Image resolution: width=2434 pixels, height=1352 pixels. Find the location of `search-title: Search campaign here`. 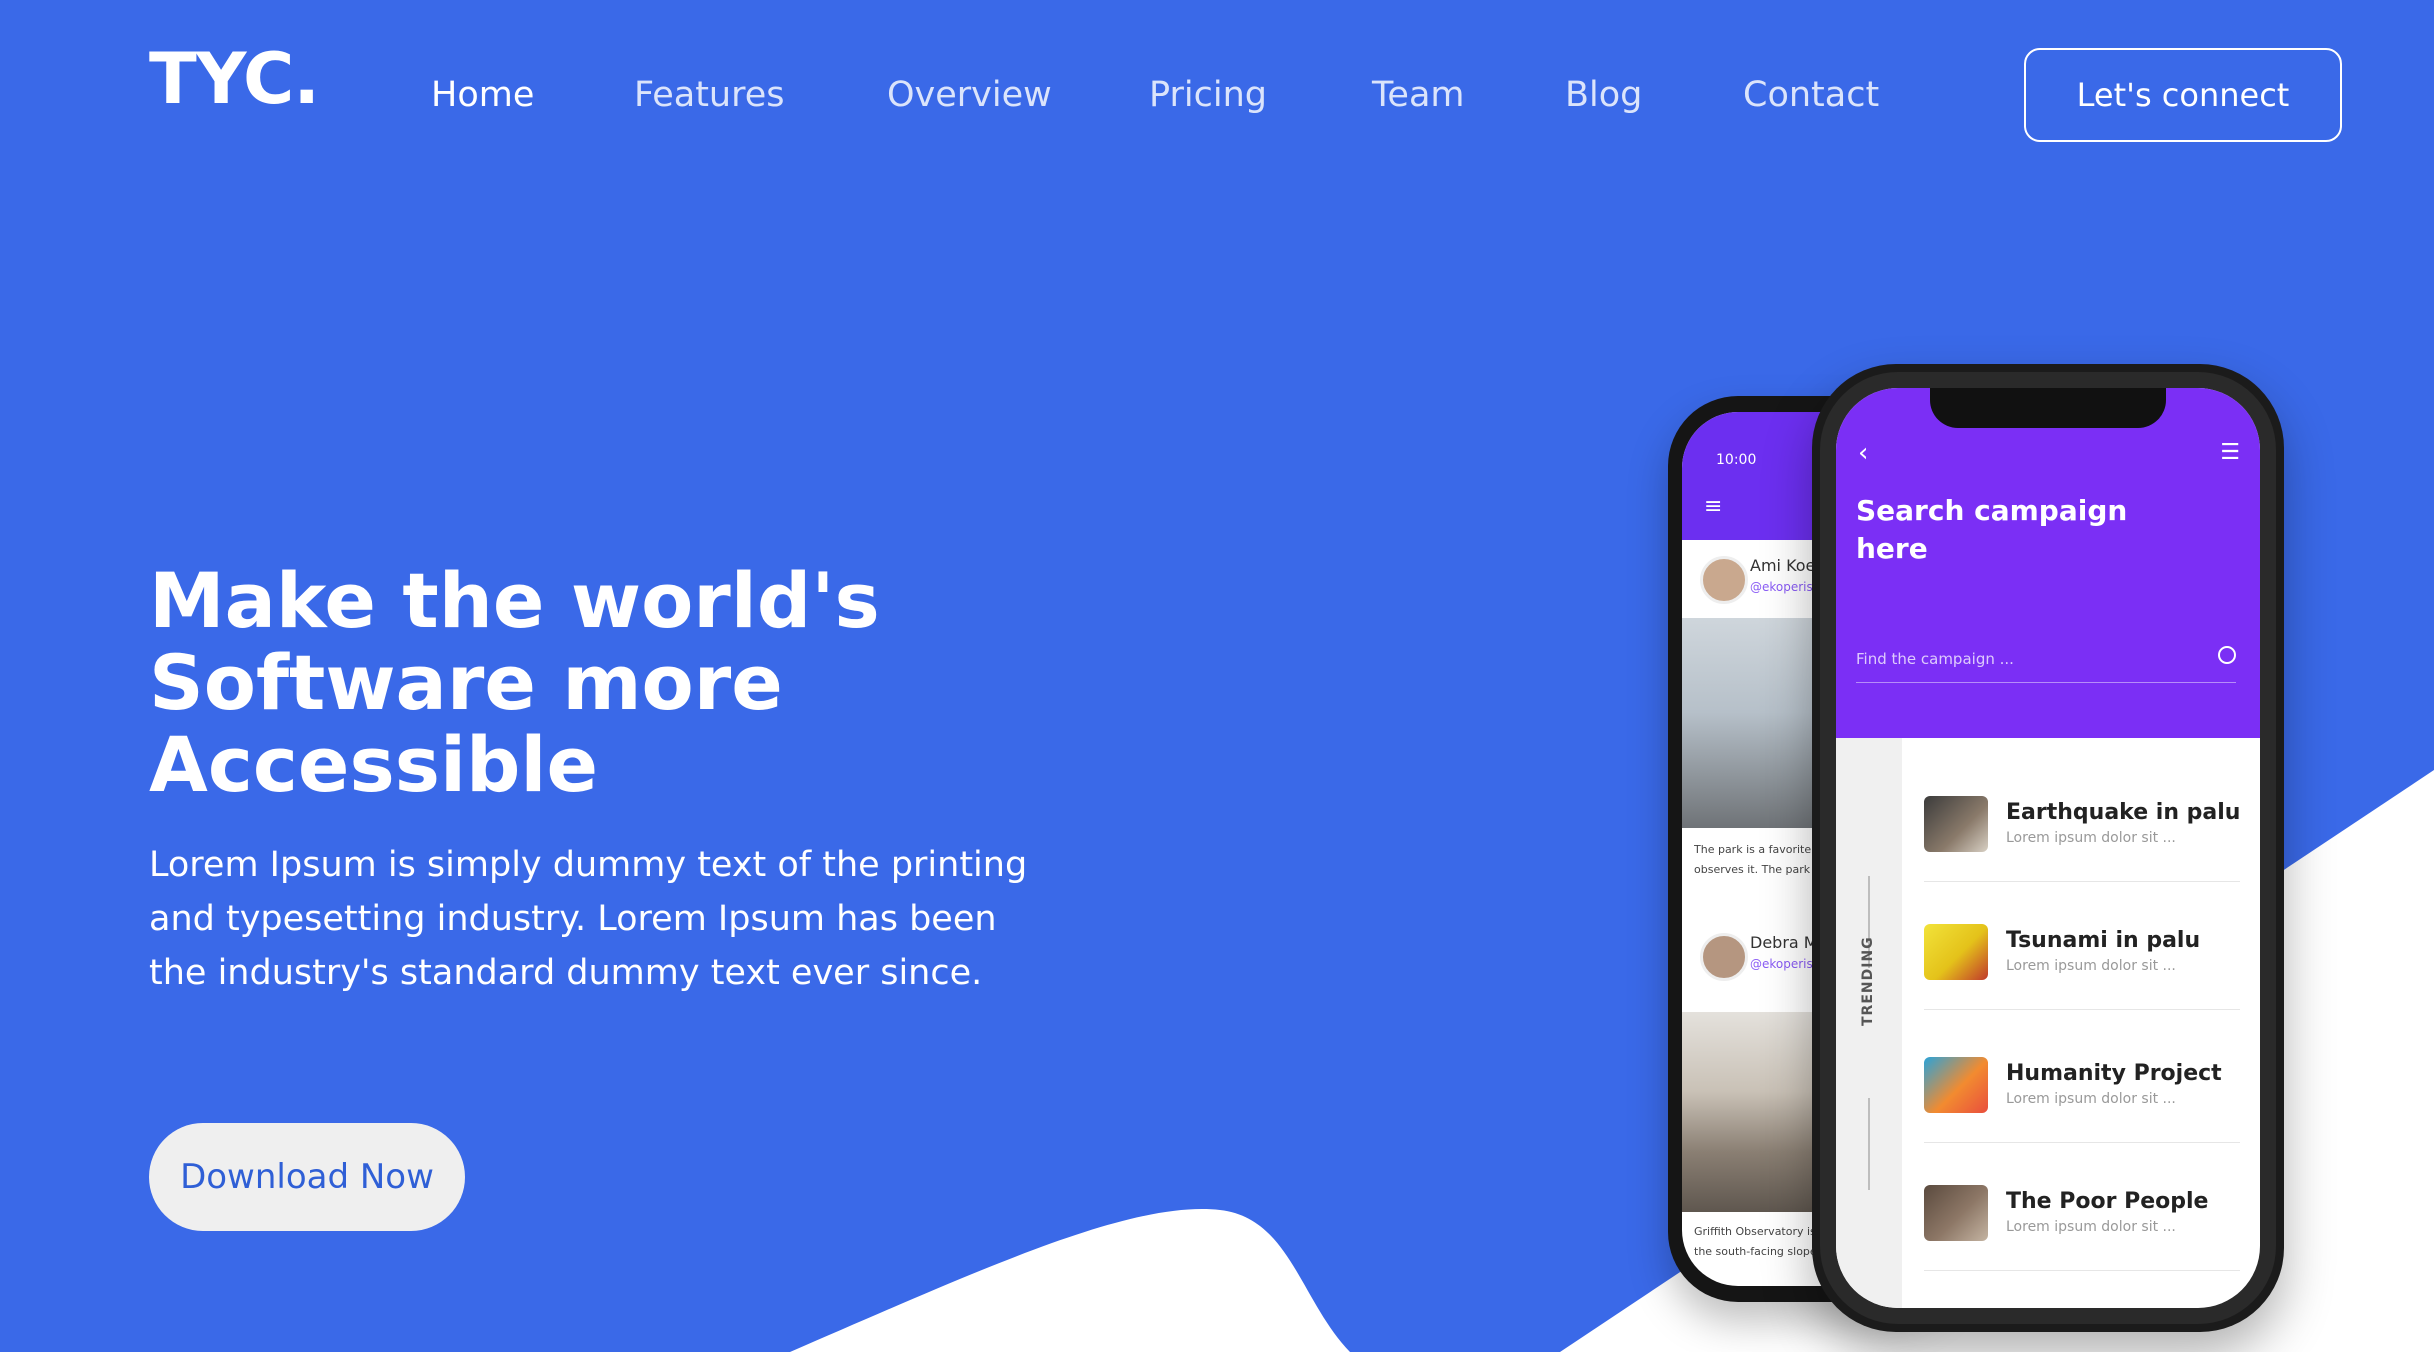

search-title: Search campaign here is located at coordinates (1992, 529).